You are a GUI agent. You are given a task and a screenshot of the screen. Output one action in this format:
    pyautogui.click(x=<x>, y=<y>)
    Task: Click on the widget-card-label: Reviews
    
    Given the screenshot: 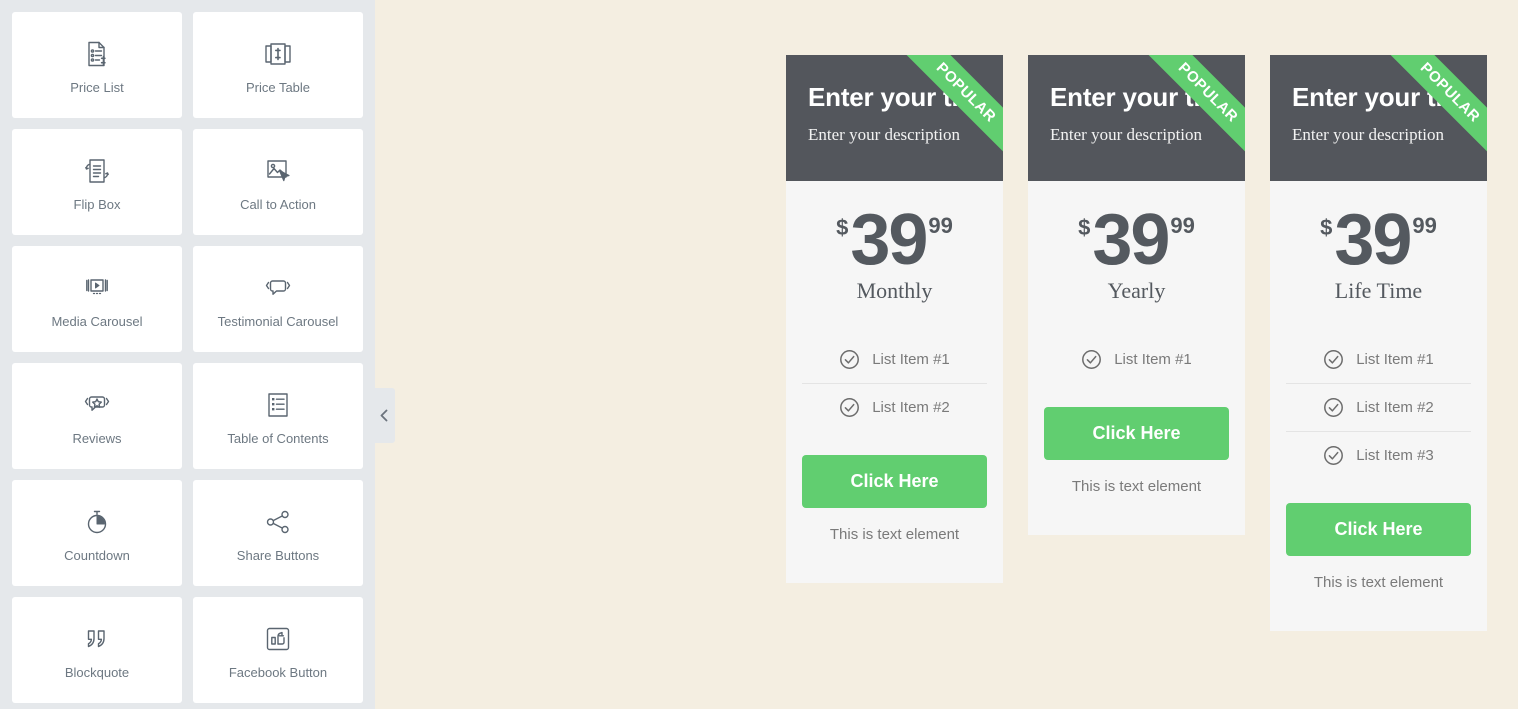 What is the action you would take?
    pyautogui.click(x=97, y=439)
    